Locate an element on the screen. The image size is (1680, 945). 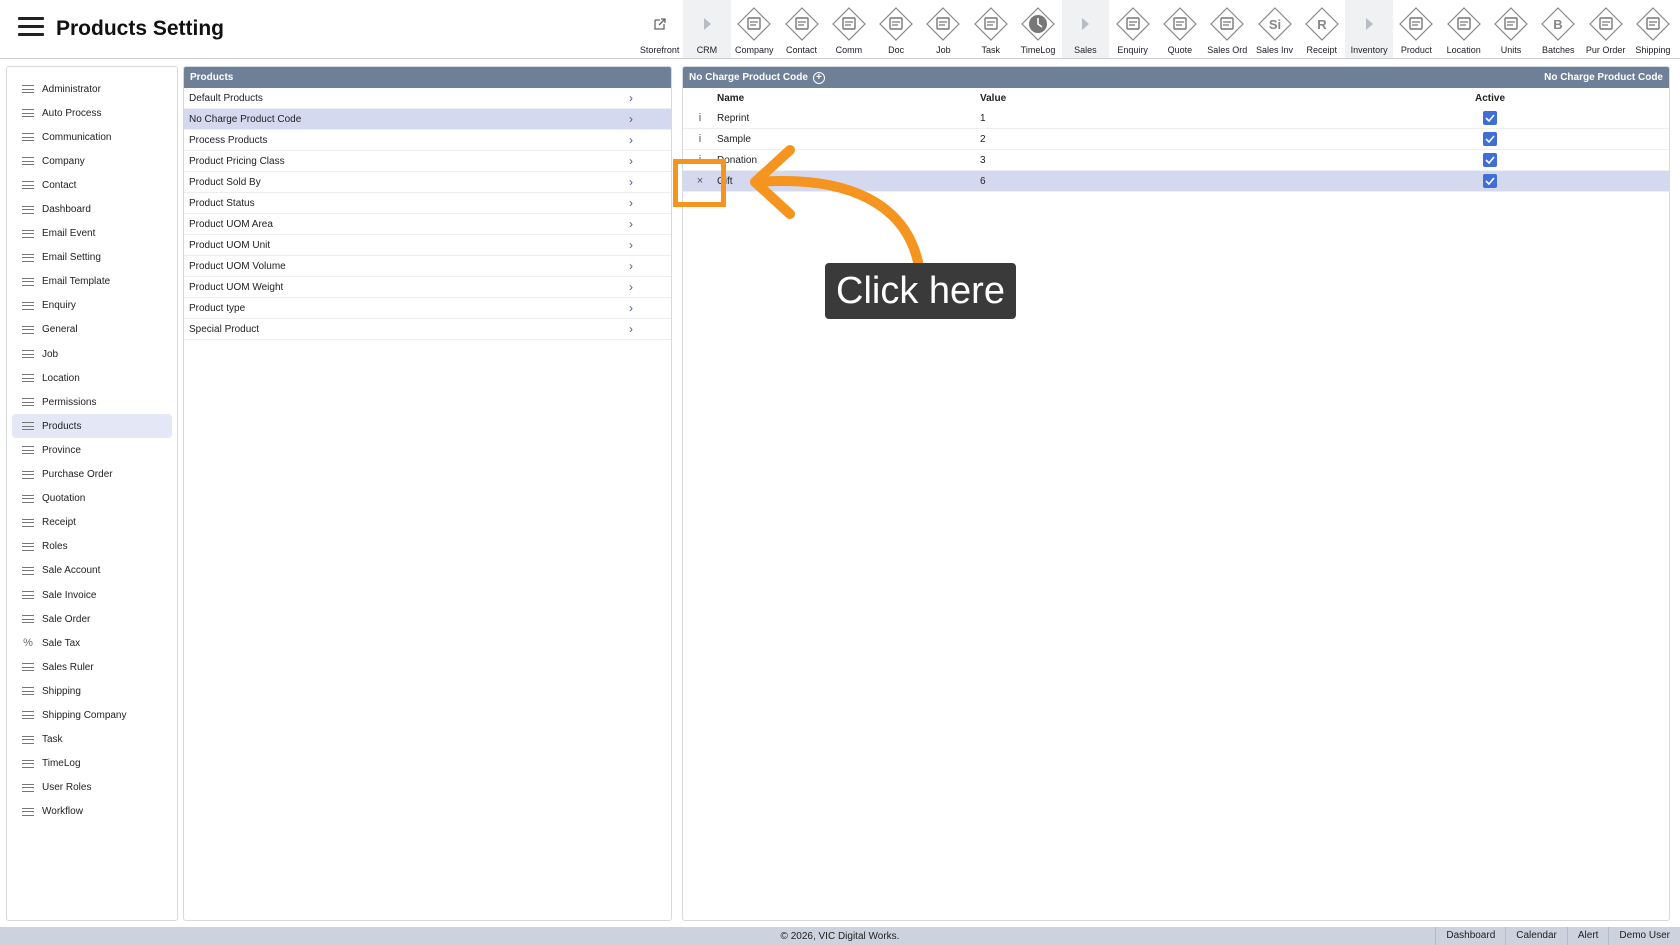
sidebar-item-sale-invoice: Sale Invoice is located at coordinates (92, 595).